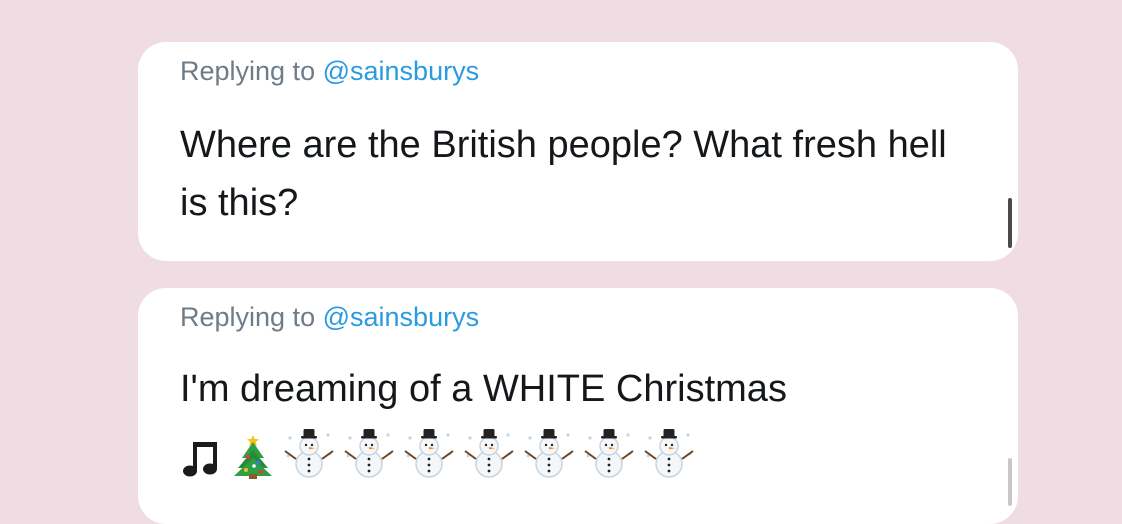 The width and height of the screenshot is (1122, 524). I want to click on emoji-row, so click(438, 453).